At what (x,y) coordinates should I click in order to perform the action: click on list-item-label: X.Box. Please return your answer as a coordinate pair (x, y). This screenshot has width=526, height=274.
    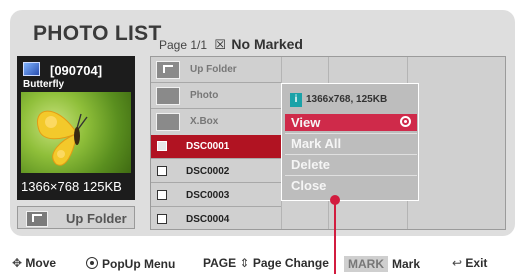
    Looking at the image, I should click on (204, 121).